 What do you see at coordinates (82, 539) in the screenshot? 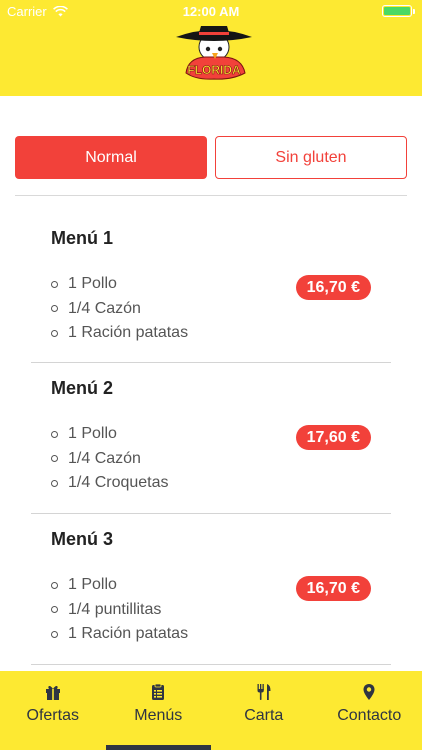
I see `menu-title: Menú 3` at bounding box center [82, 539].